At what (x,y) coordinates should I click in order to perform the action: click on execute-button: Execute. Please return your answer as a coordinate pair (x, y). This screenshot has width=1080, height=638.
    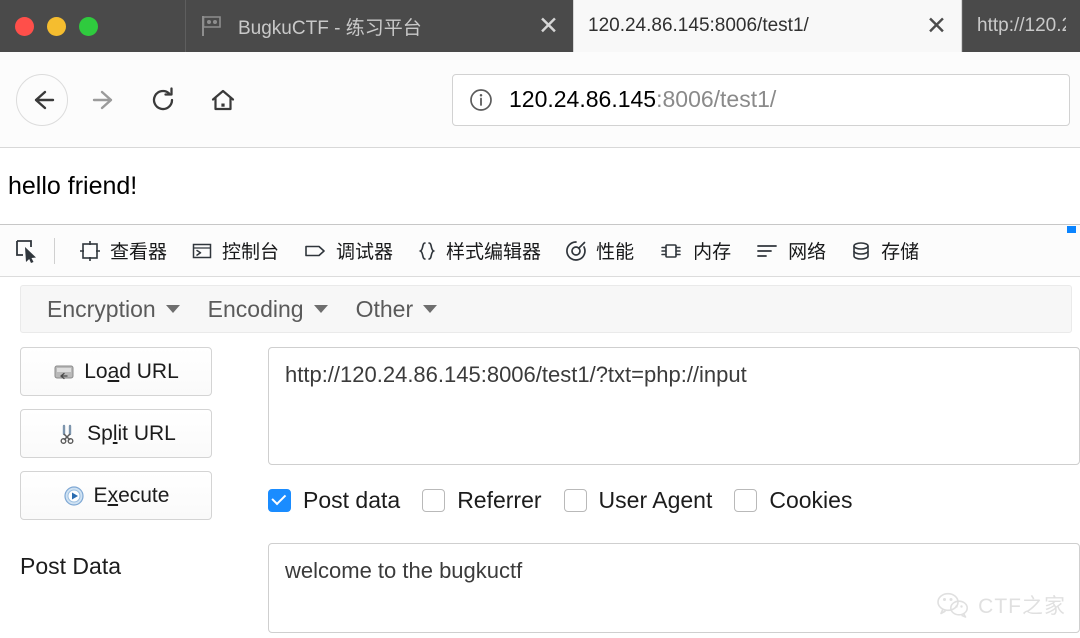
    Looking at the image, I should click on (116, 495).